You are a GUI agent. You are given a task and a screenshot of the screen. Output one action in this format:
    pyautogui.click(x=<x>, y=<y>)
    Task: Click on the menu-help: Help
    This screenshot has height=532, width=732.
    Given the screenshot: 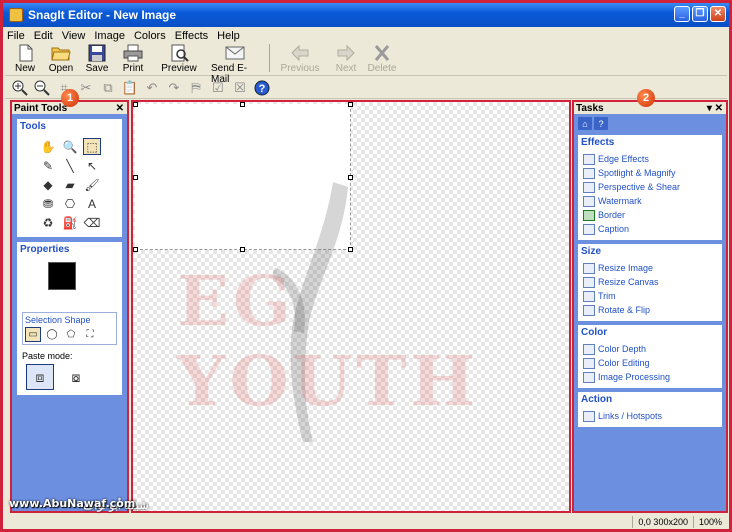 What is the action you would take?
    pyautogui.click(x=228, y=36)
    